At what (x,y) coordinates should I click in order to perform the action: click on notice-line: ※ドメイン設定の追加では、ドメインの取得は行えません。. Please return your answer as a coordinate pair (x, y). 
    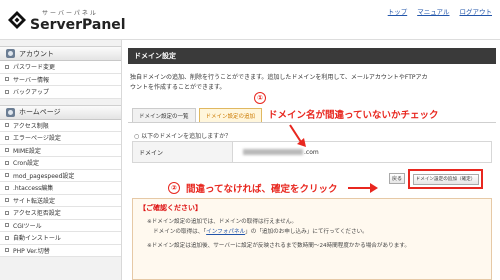
    Looking at the image, I should click on (222, 222).